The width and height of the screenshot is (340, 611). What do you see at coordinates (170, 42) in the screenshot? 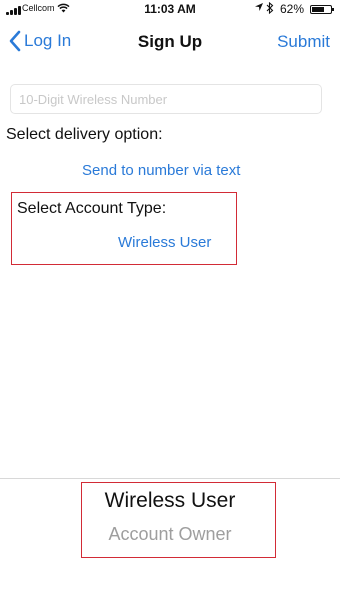
I see `nav-bar: Log In Sign Up Submit` at bounding box center [170, 42].